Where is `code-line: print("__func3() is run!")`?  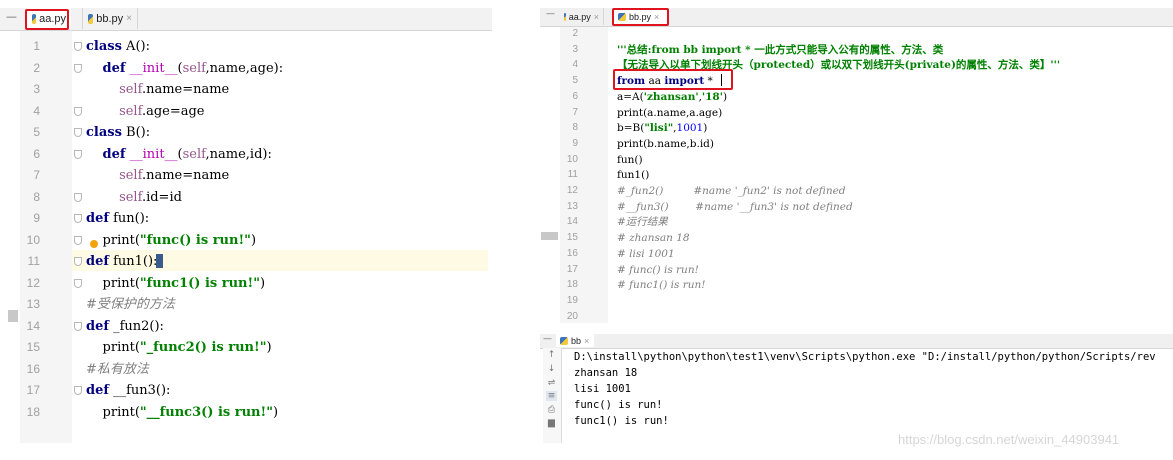
code-line: print("__func3() is run!") is located at coordinates (182, 413).